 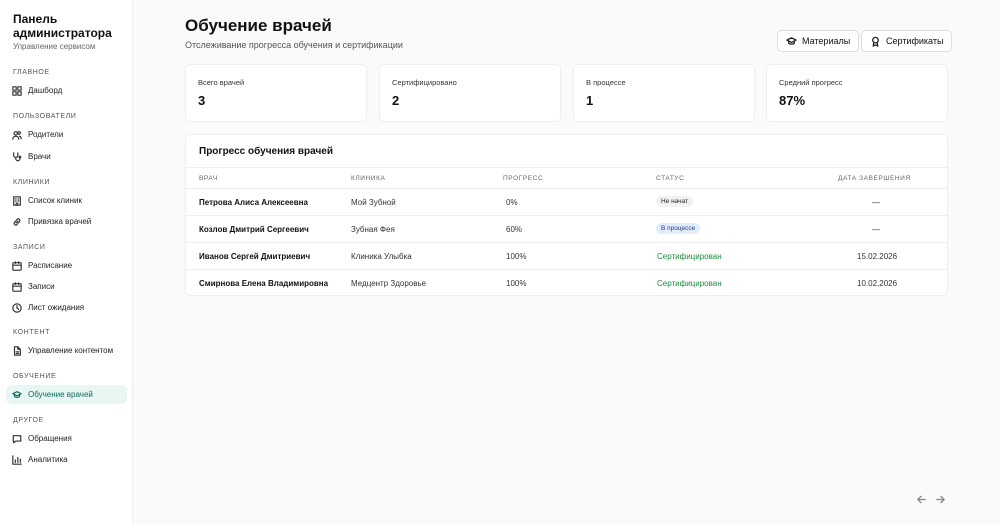 What do you see at coordinates (678, 228) in the screenshot?
I see `status-badge: В процессе` at bounding box center [678, 228].